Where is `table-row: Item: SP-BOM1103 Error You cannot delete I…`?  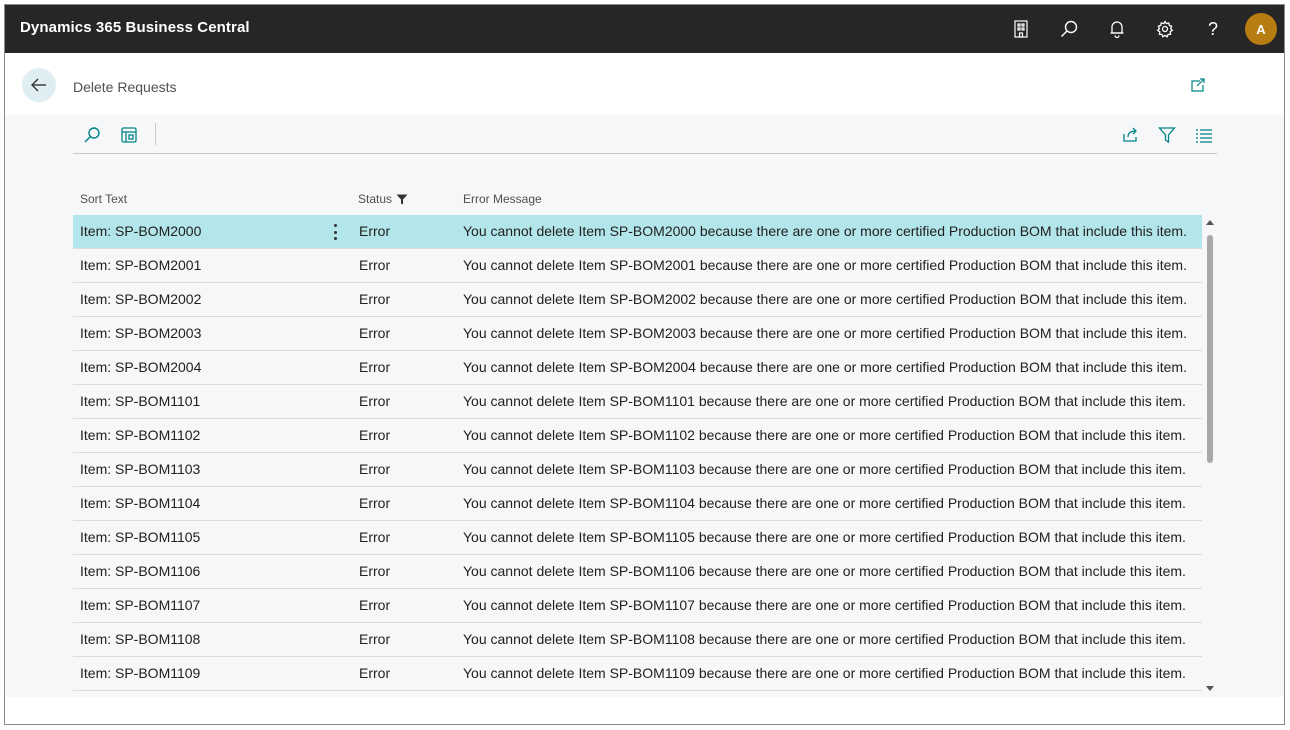 table-row: Item: SP-BOM1103 Error You cannot delete I… is located at coordinates (637, 470).